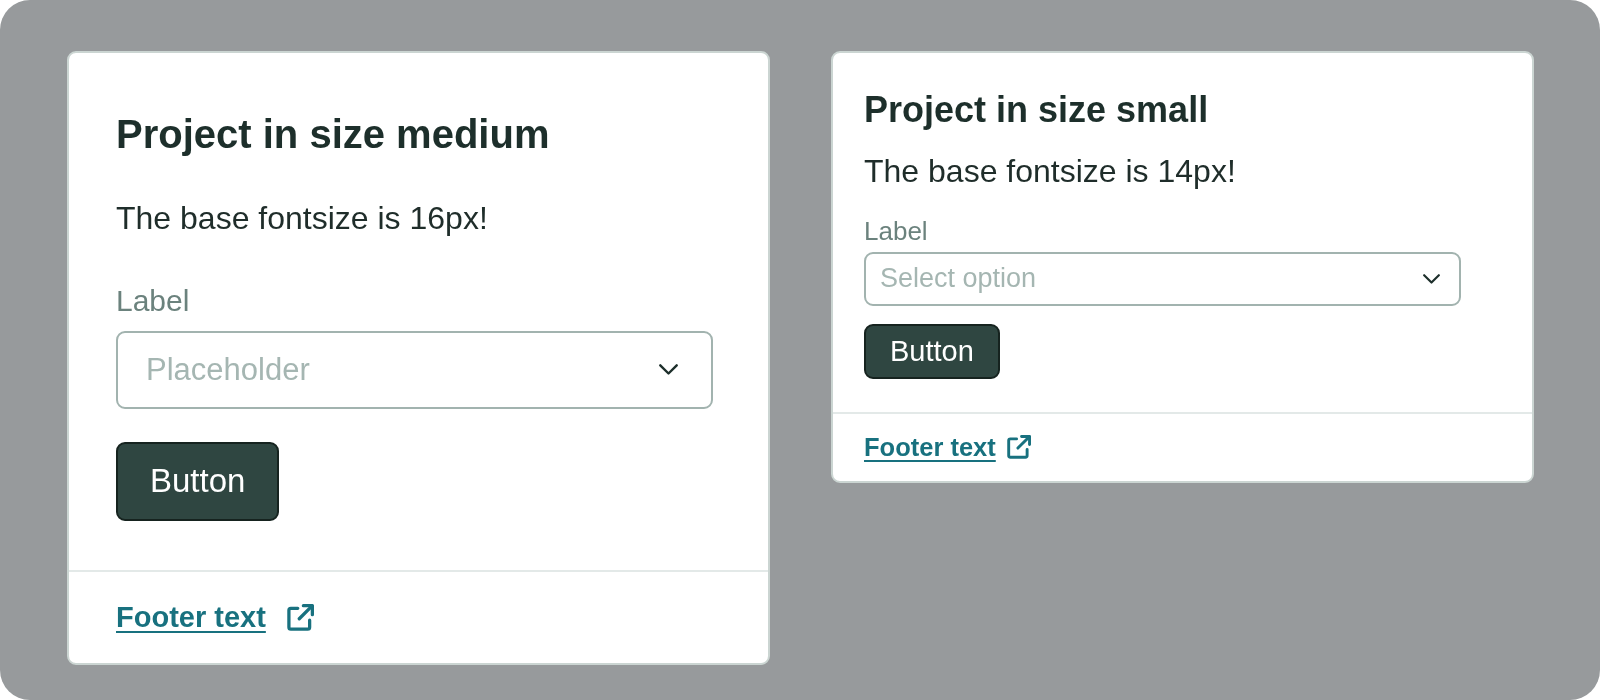  What do you see at coordinates (333, 134) in the screenshot?
I see `card-title: Project in size medium` at bounding box center [333, 134].